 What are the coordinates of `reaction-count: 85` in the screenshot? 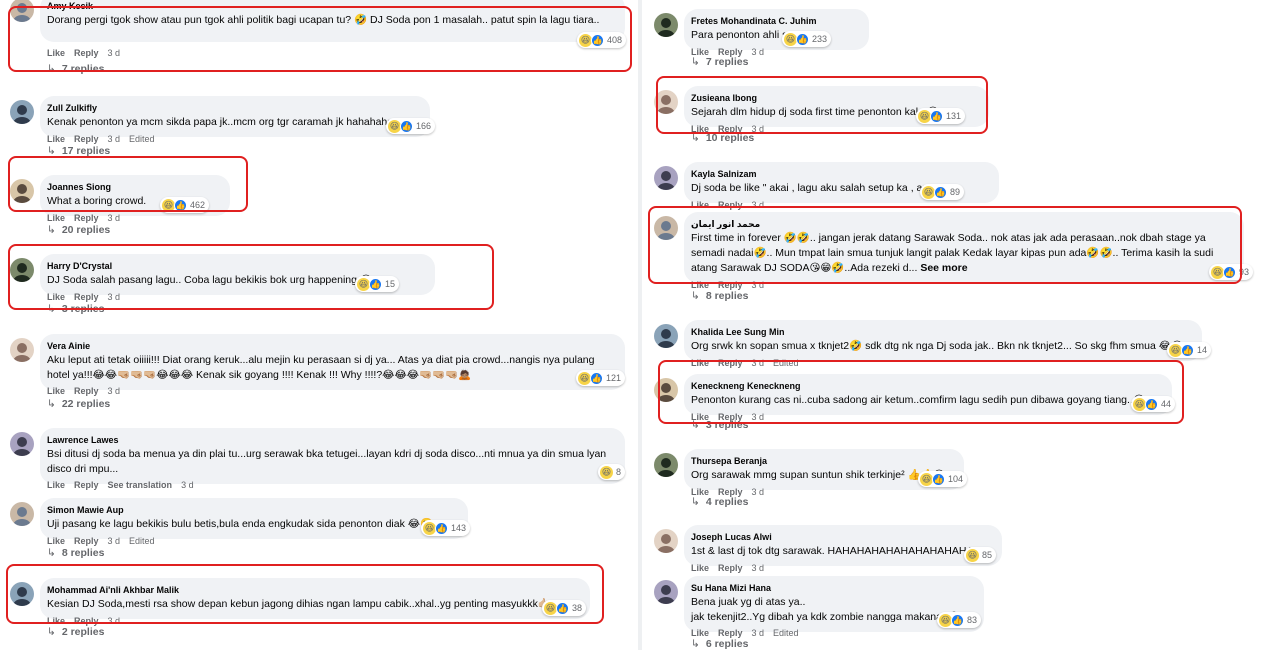 It's located at (987, 555).